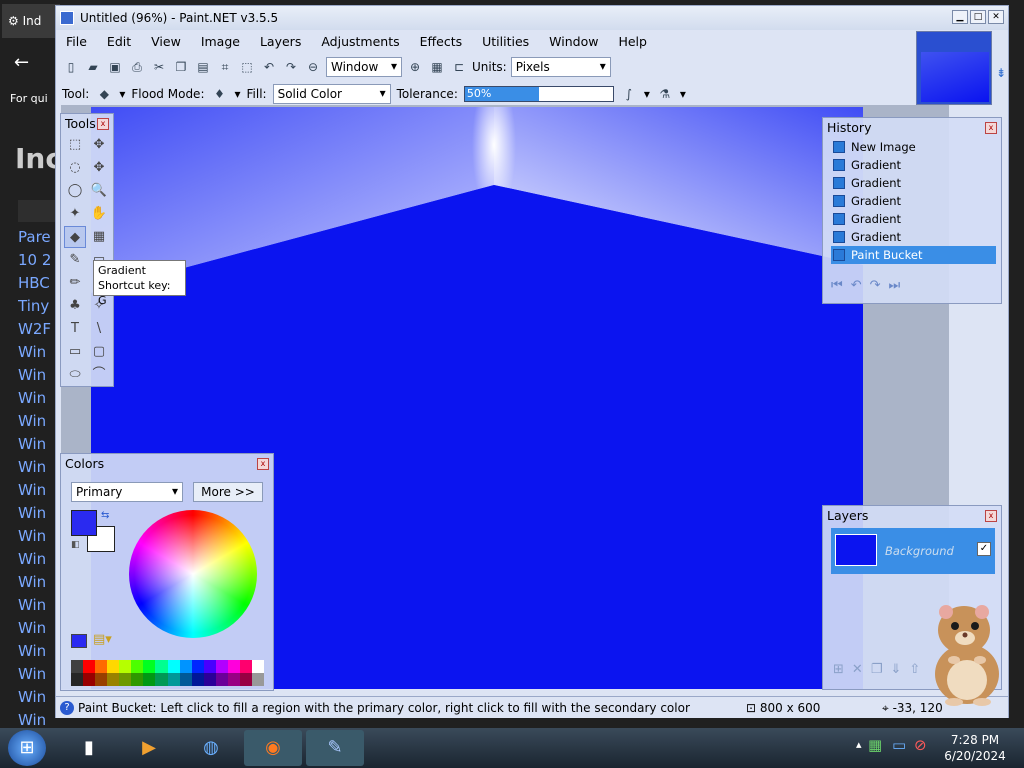  I want to click on clock: 7:28 PM 6/20/2024, so click(975, 748).